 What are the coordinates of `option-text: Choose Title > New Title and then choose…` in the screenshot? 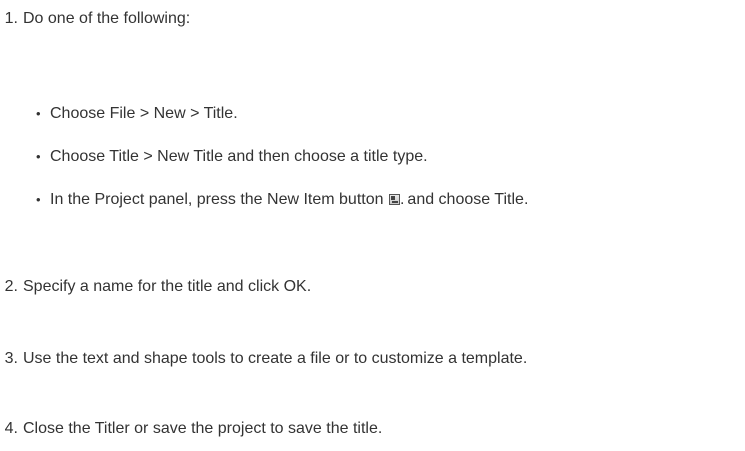 It's located at (239, 156).